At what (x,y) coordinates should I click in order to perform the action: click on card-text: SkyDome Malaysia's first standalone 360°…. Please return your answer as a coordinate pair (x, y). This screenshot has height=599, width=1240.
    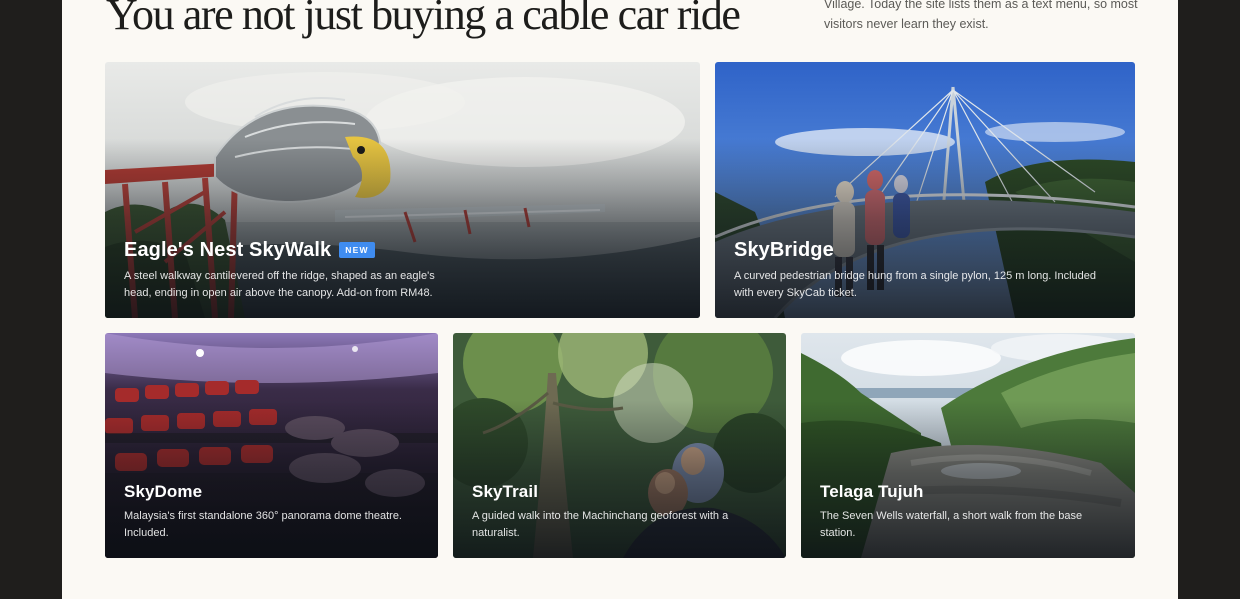
    Looking at the image, I should click on (271, 511).